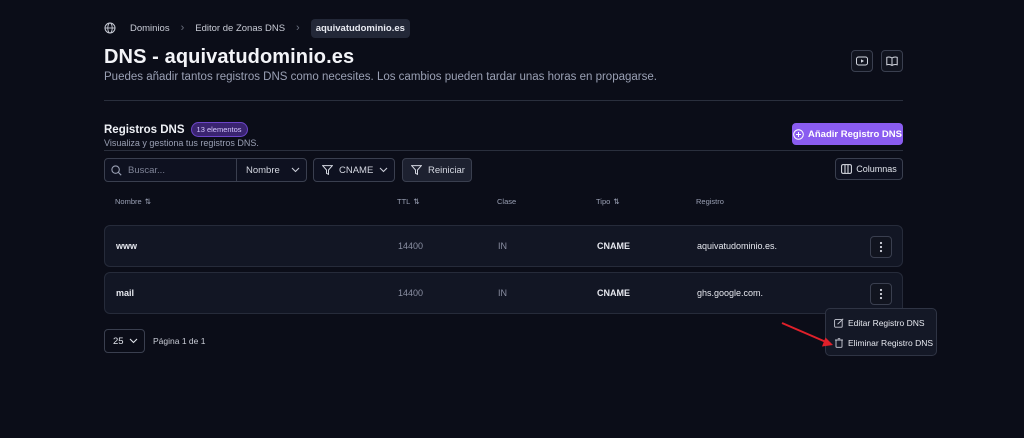 This screenshot has width=1024, height=438. I want to click on book-icon, so click(892, 61).